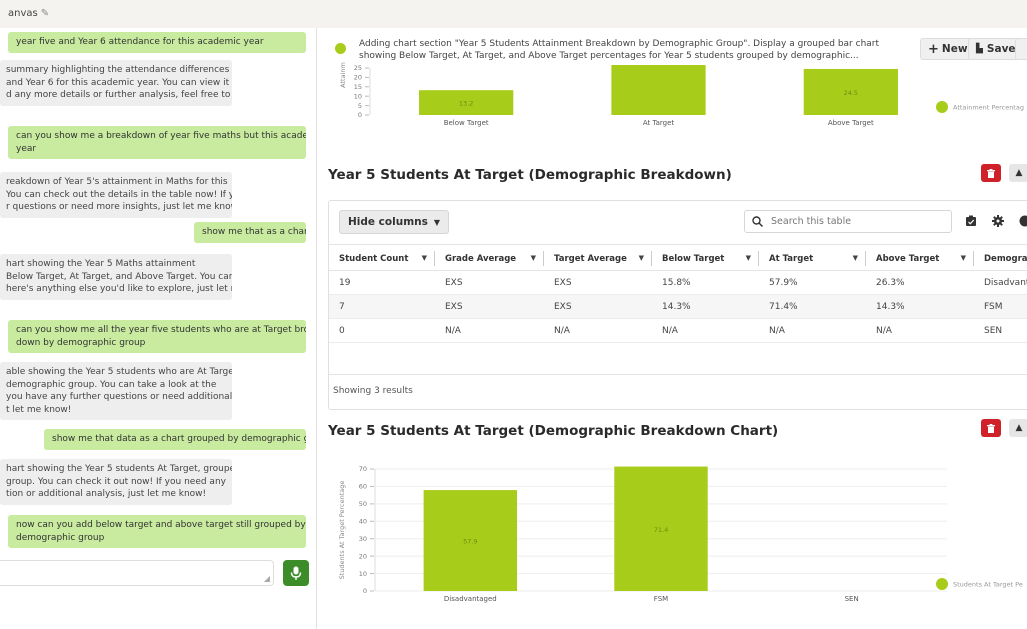 Image resolution: width=1027 pixels, height=629 pixels. What do you see at coordinates (852, 599) in the screenshot?
I see `x-category-label: SEN` at bounding box center [852, 599].